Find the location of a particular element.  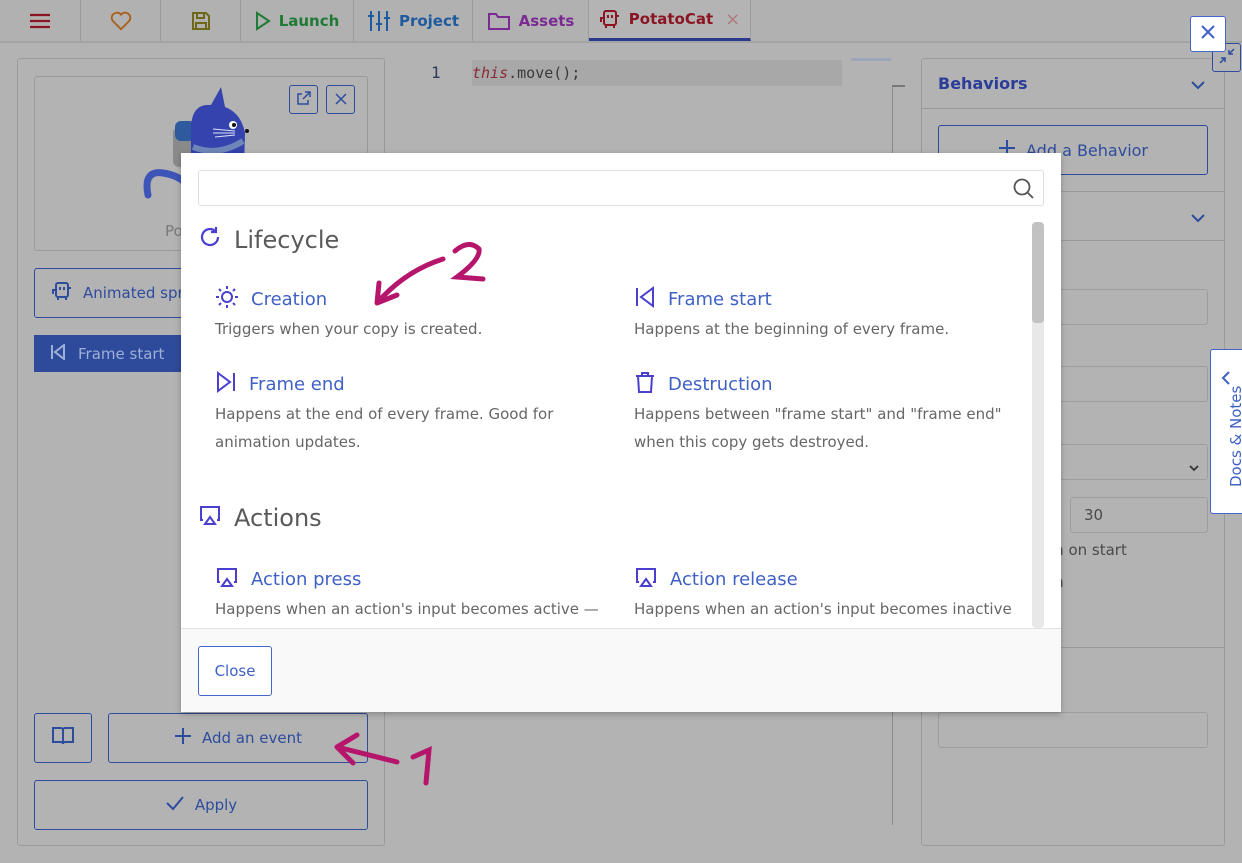

search-icon is located at coordinates (1024, 191).